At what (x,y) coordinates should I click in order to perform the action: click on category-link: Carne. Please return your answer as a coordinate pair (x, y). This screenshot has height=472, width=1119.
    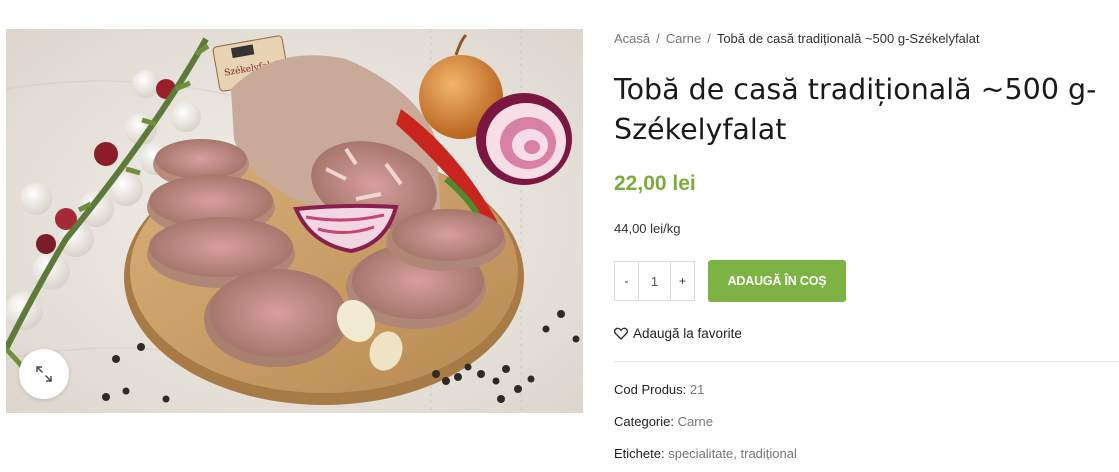
    Looking at the image, I should click on (695, 421).